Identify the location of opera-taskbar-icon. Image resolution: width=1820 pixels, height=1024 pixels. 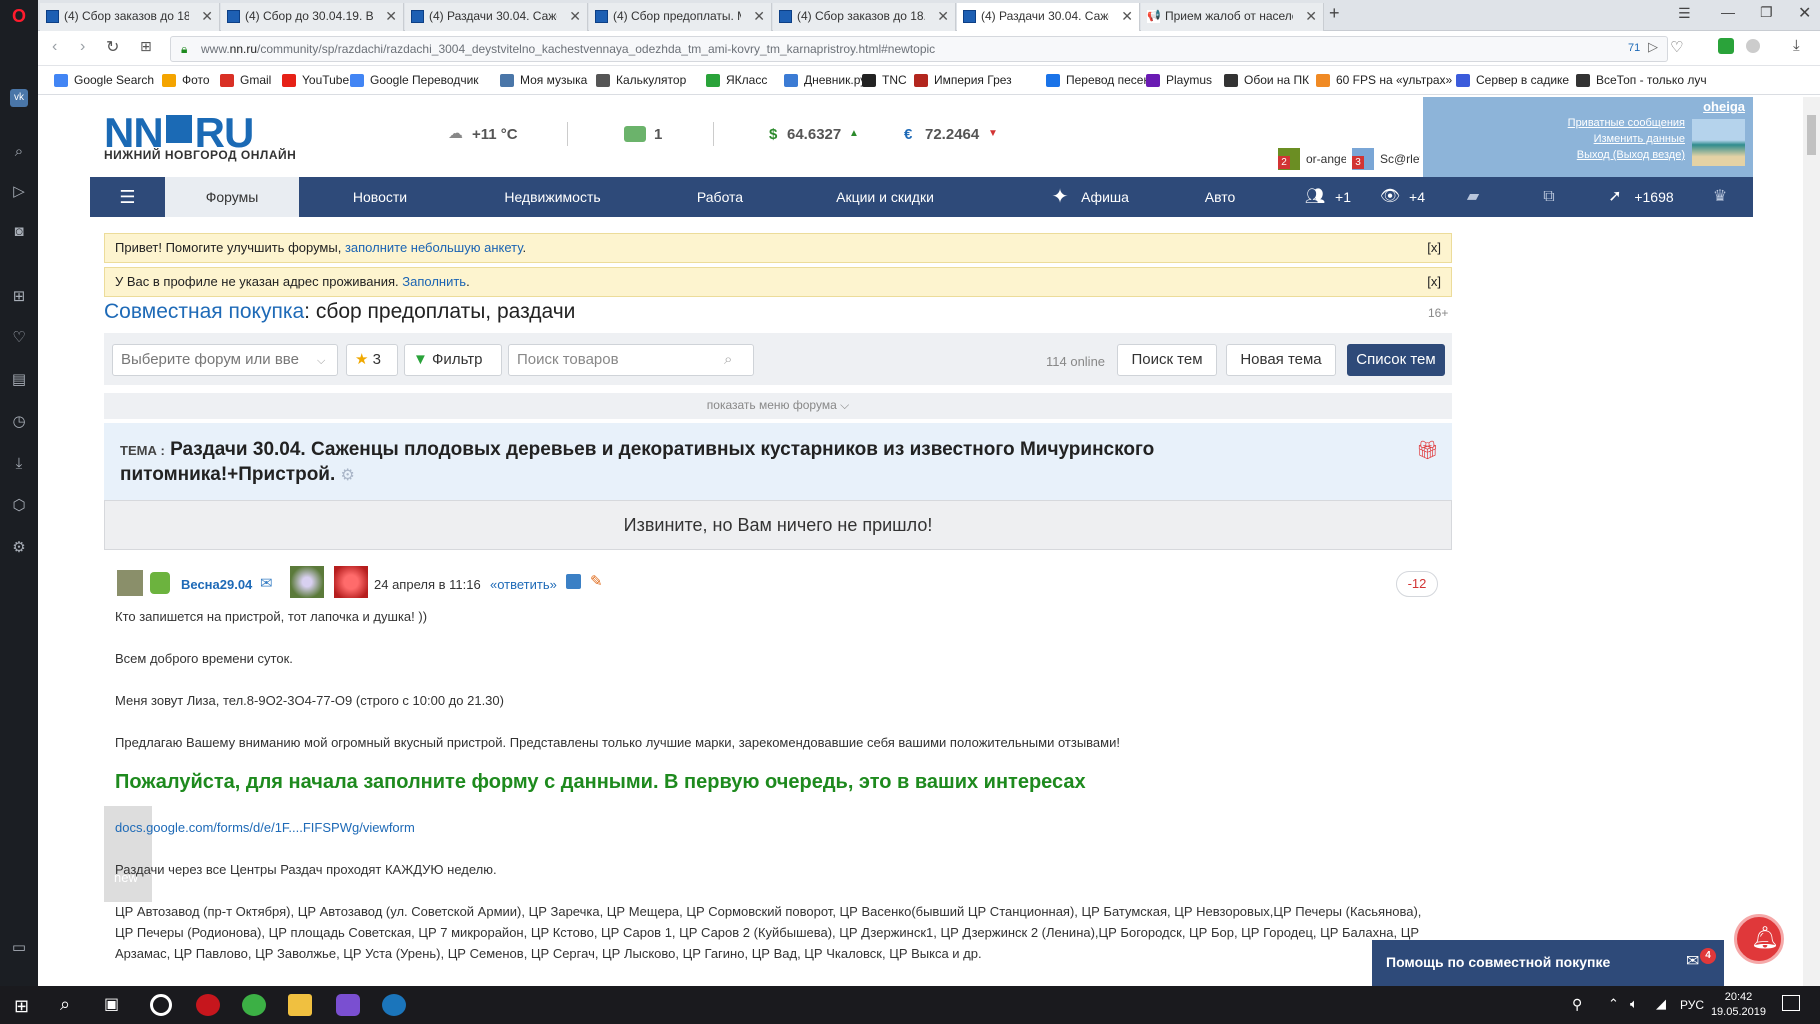
(208, 1005).